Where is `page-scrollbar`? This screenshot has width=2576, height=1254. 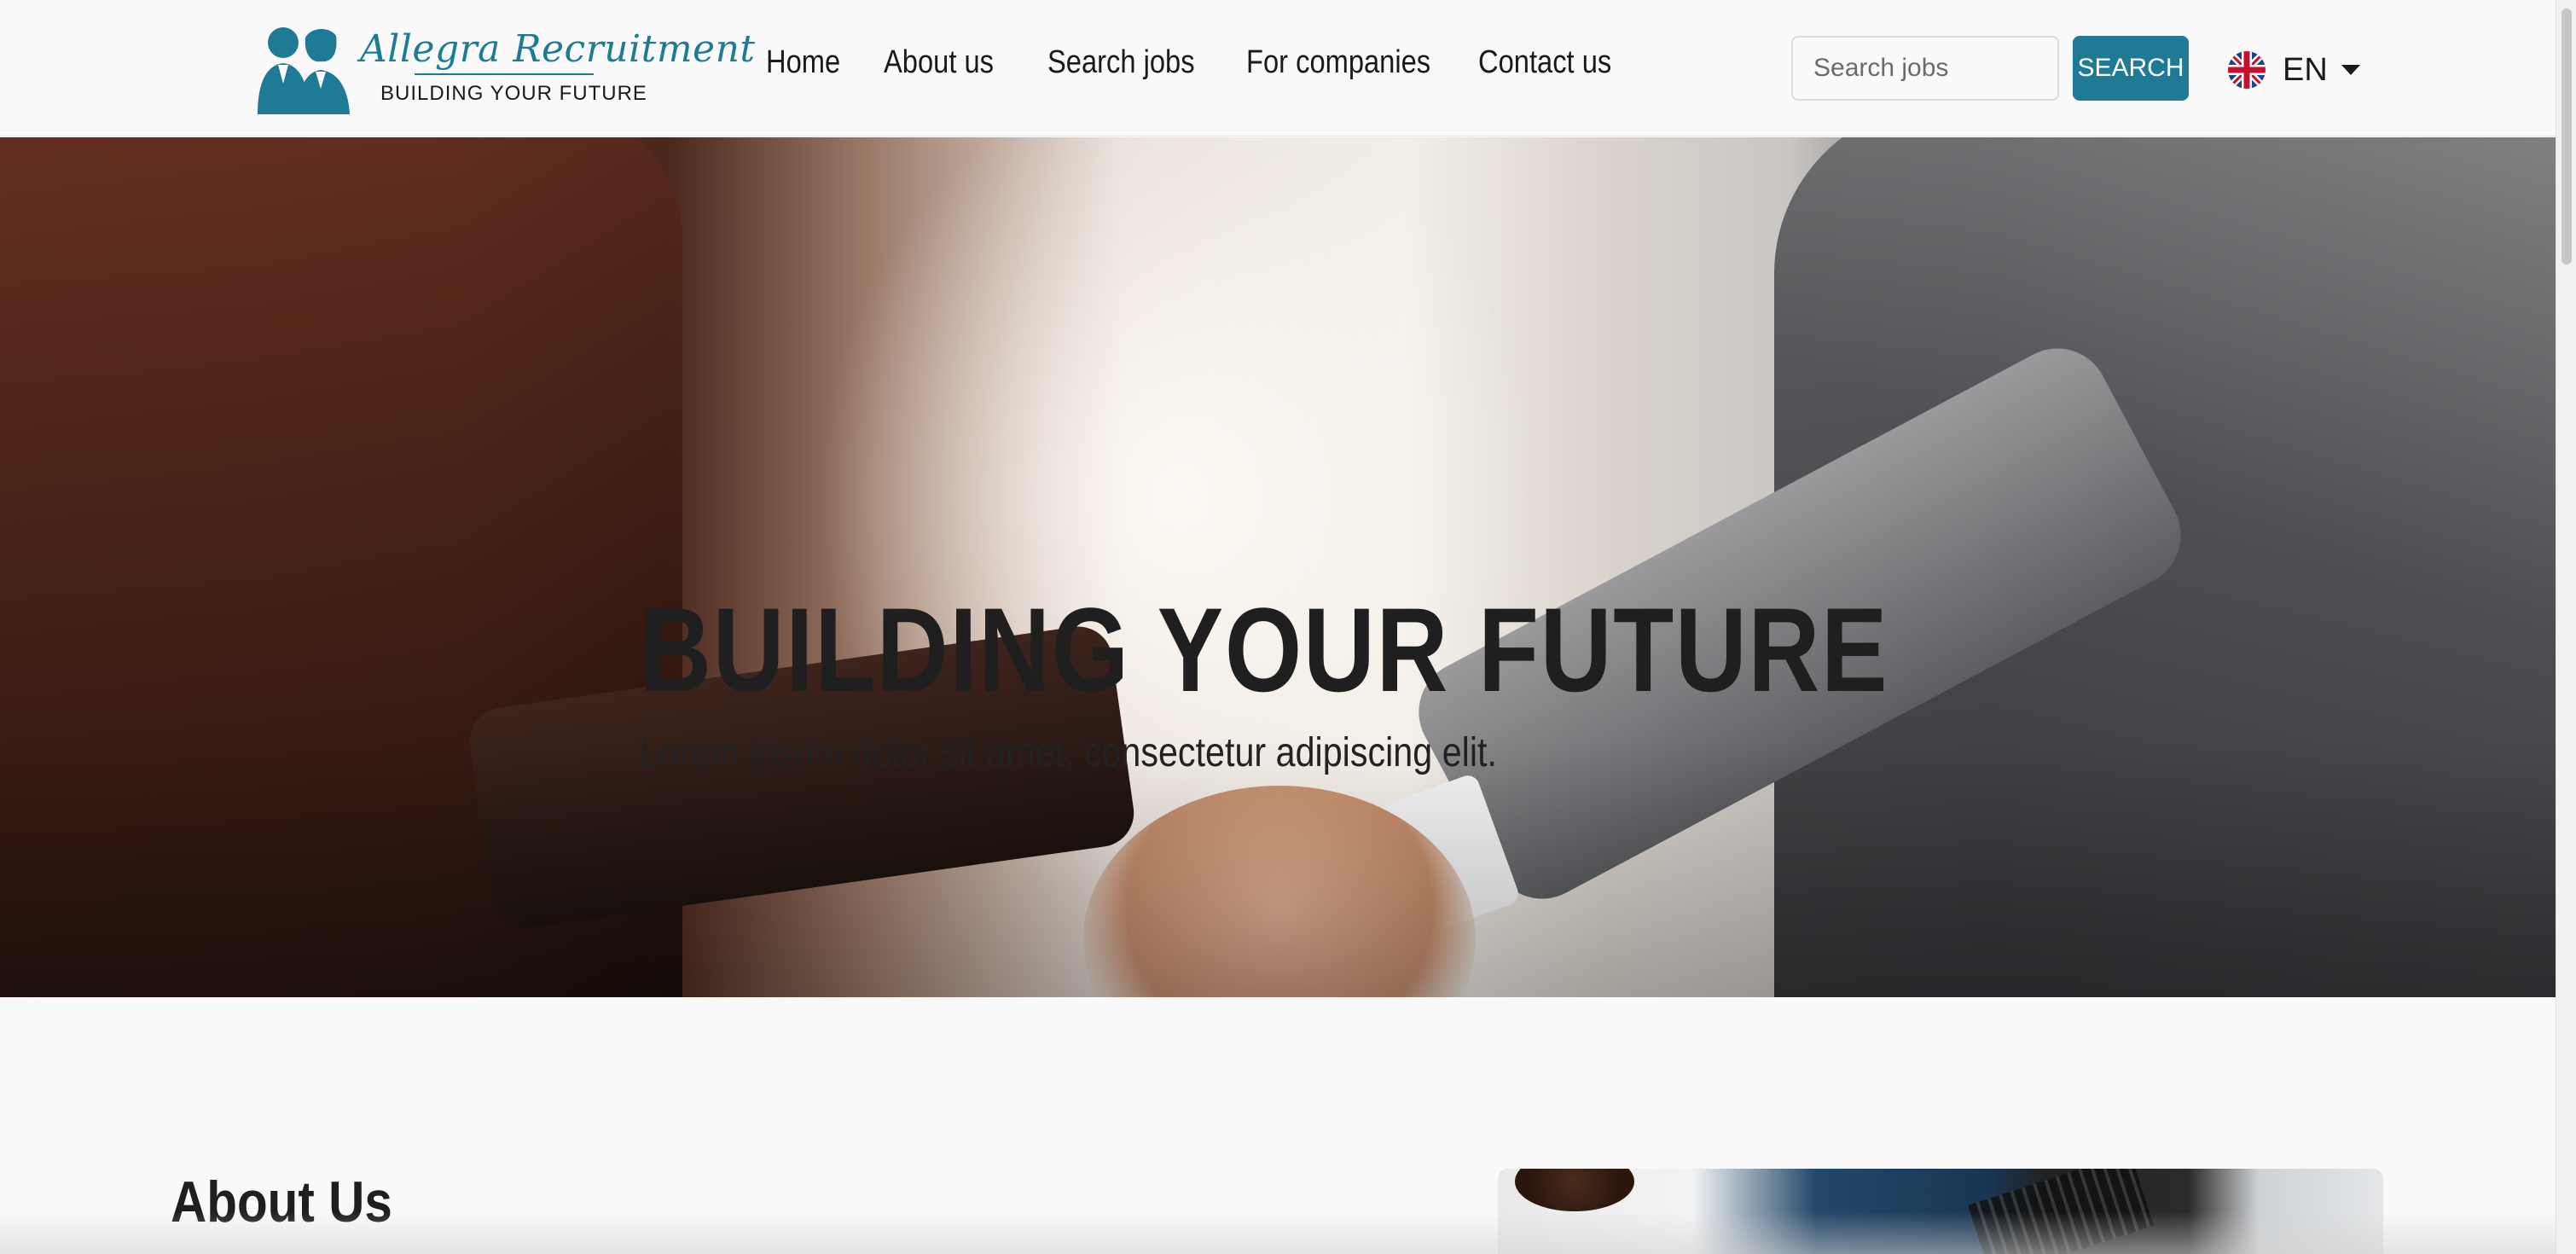 page-scrollbar is located at coordinates (2566, 627).